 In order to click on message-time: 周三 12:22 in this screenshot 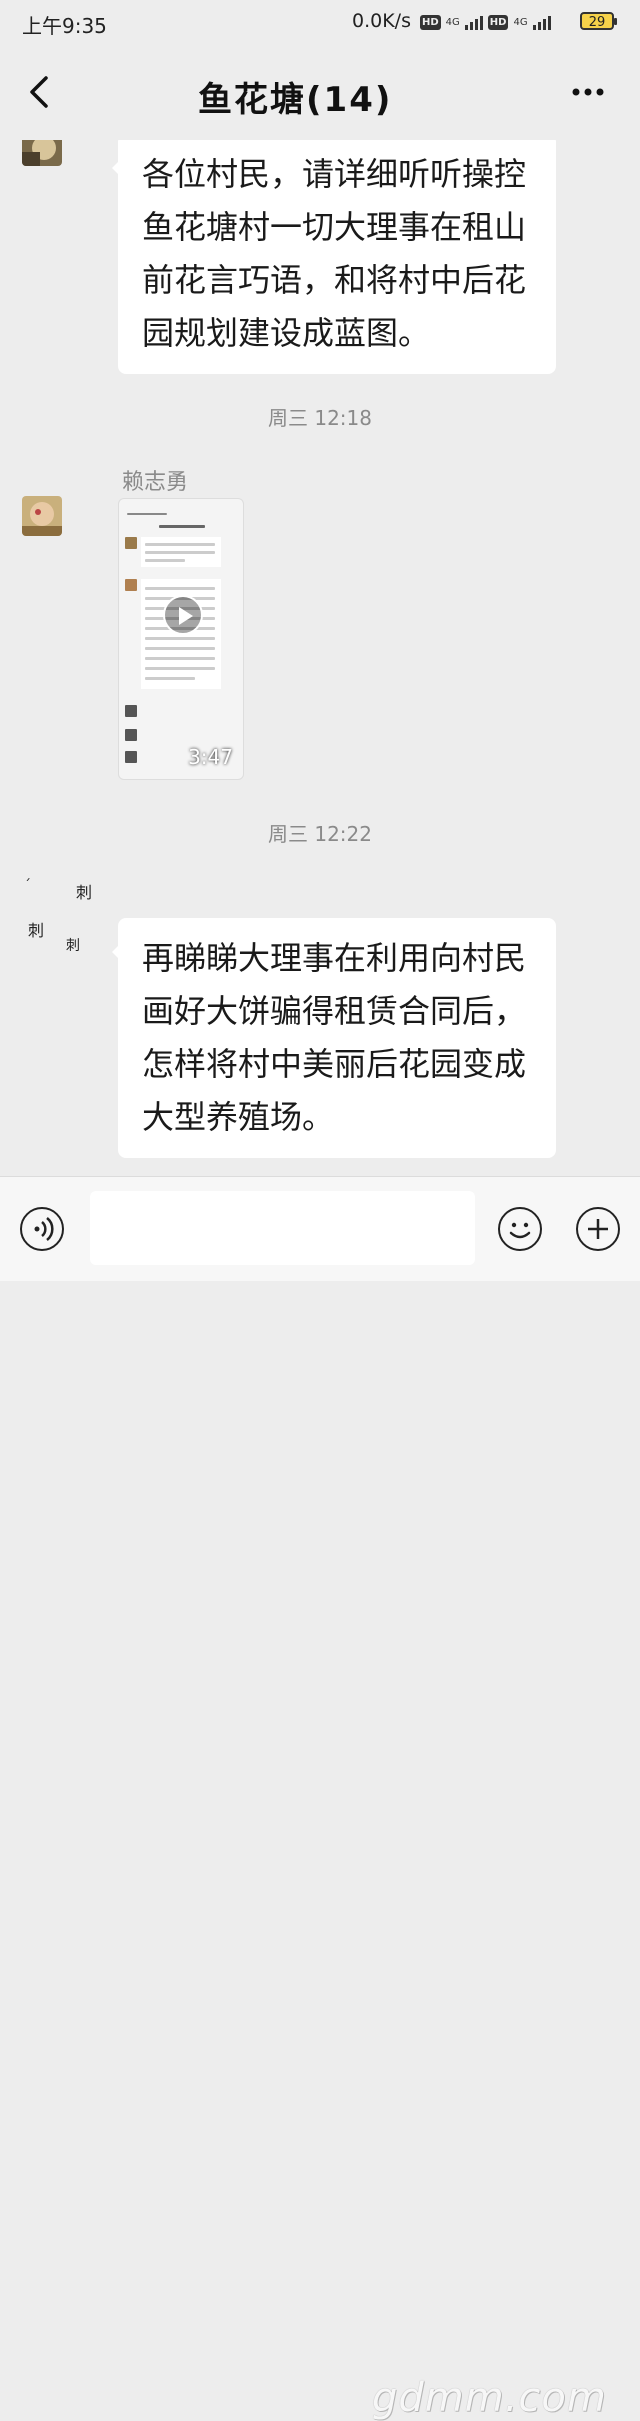, I will do `click(320, 834)`.